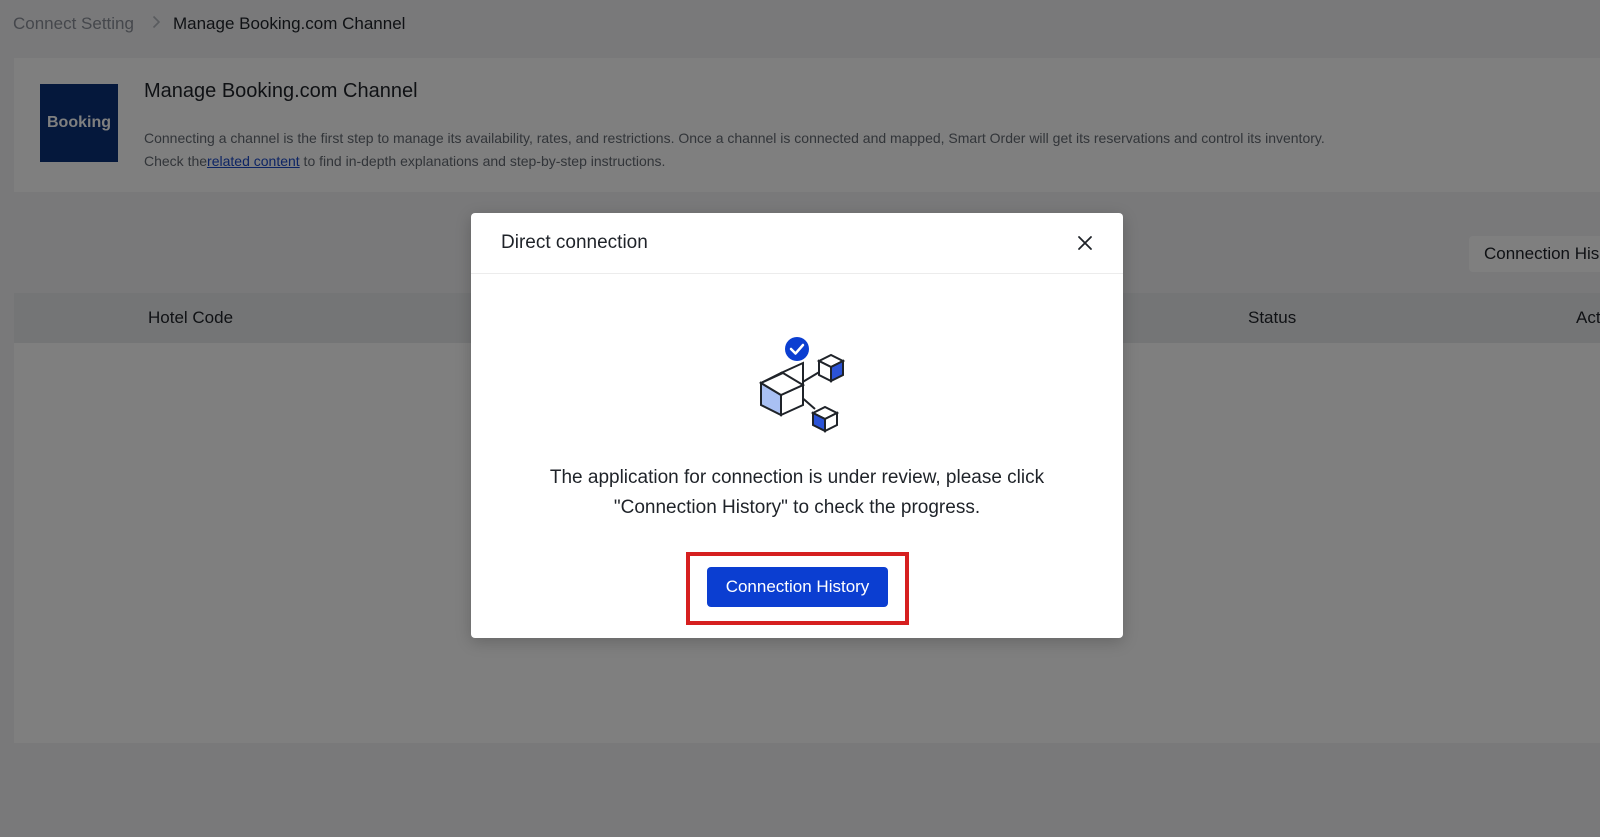 Image resolution: width=1600 pixels, height=837 pixels. What do you see at coordinates (801, 383) in the screenshot?
I see `connected-cubes-check-icon` at bounding box center [801, 383].